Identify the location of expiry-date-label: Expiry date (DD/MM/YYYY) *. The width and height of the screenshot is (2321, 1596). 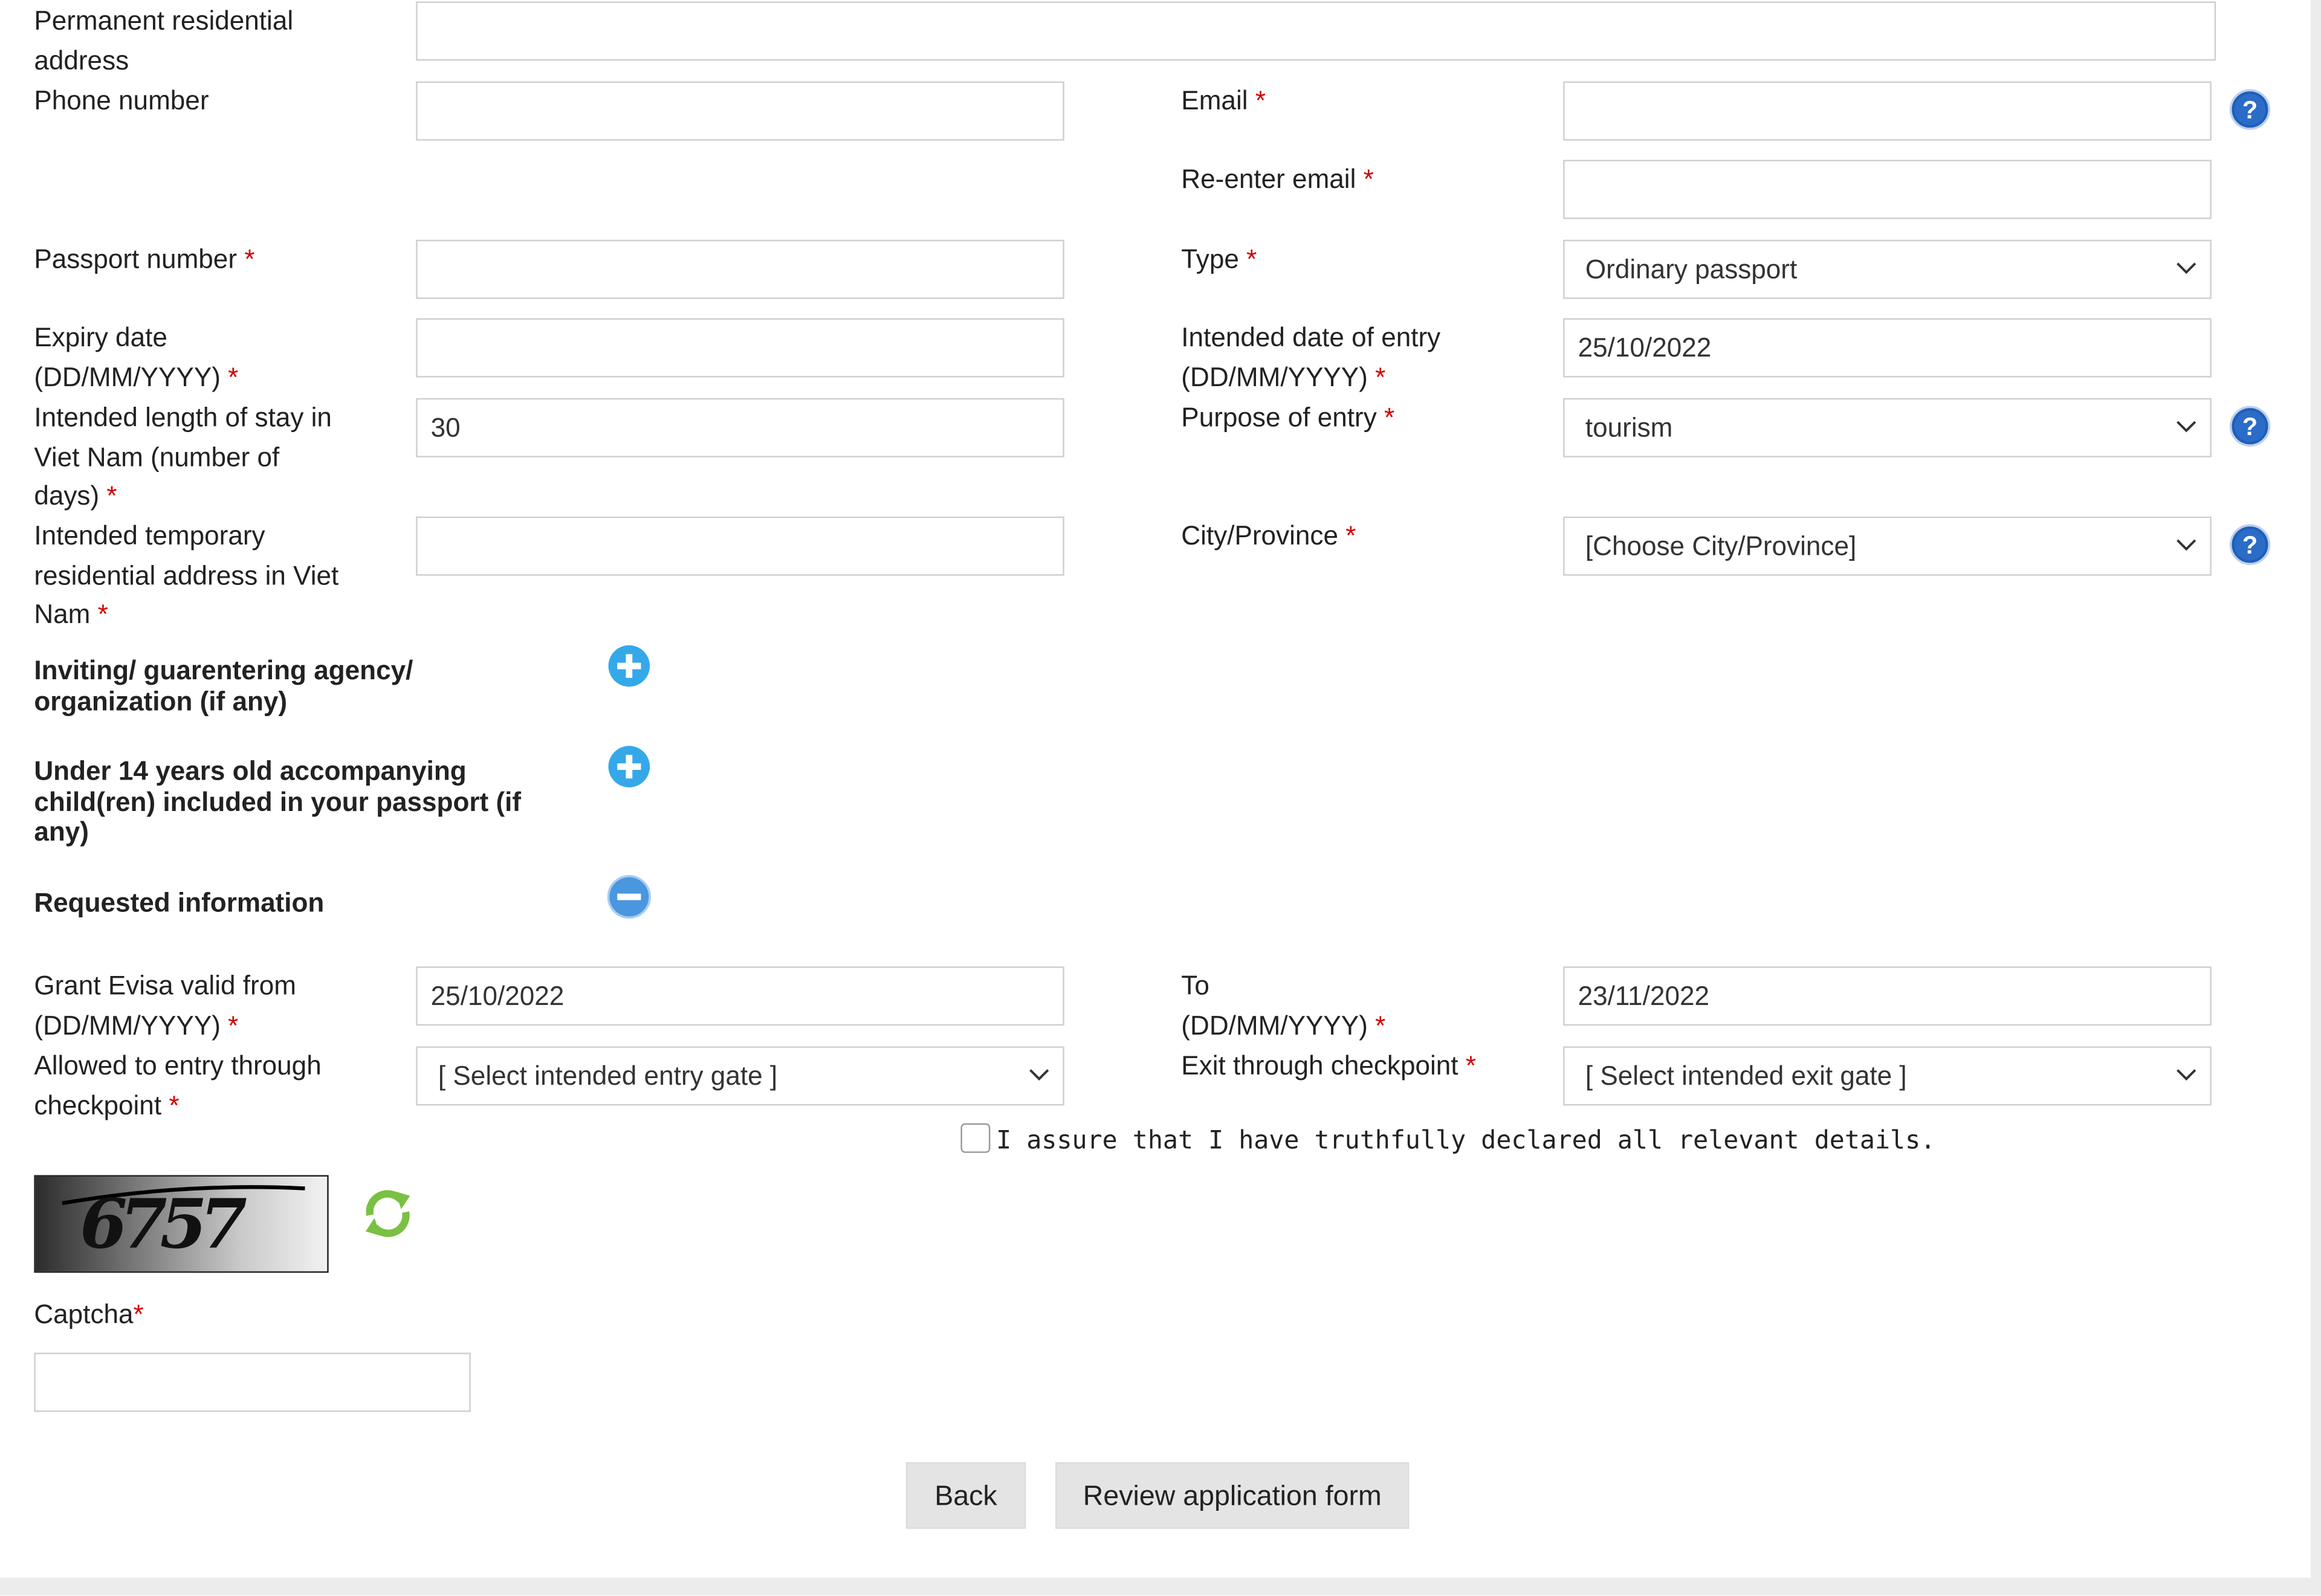
(136, 357).